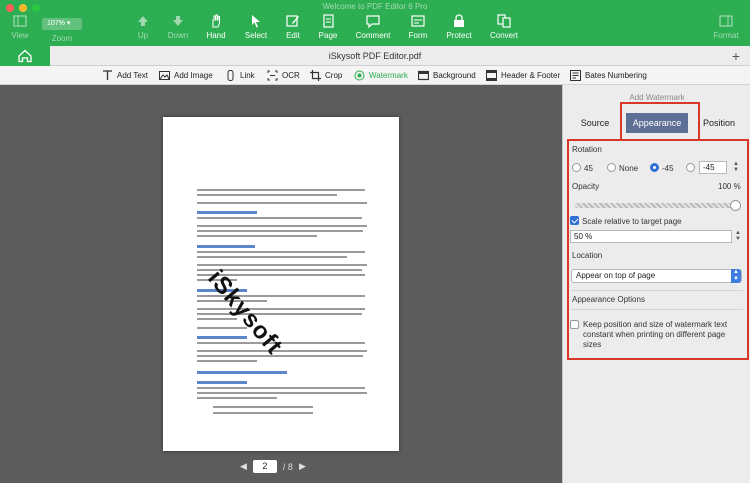 The width and height of the screenshot is (750, 483). Describe the element at coordinates (595, 123) in the screenshot. I see `tab-source: Source` at that location.